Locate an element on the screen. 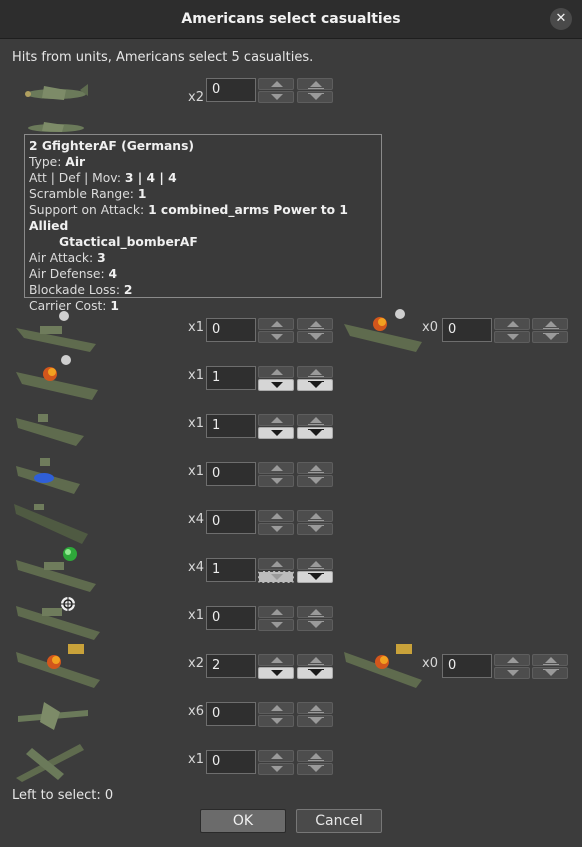 This screenshot has width=582, height=847. unit-multiplier: x2 is located at coordinates (196, 663).